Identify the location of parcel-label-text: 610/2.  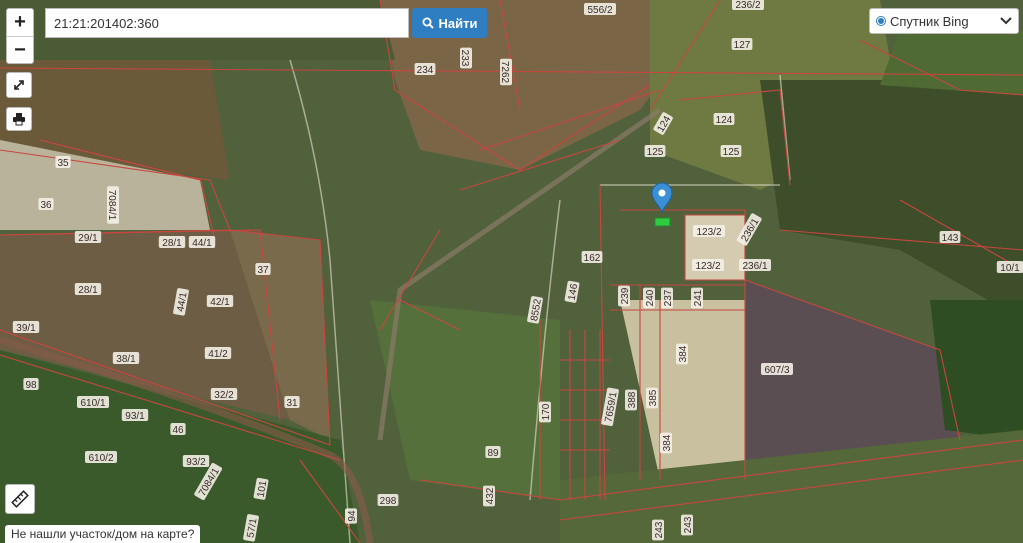
(100, 458).